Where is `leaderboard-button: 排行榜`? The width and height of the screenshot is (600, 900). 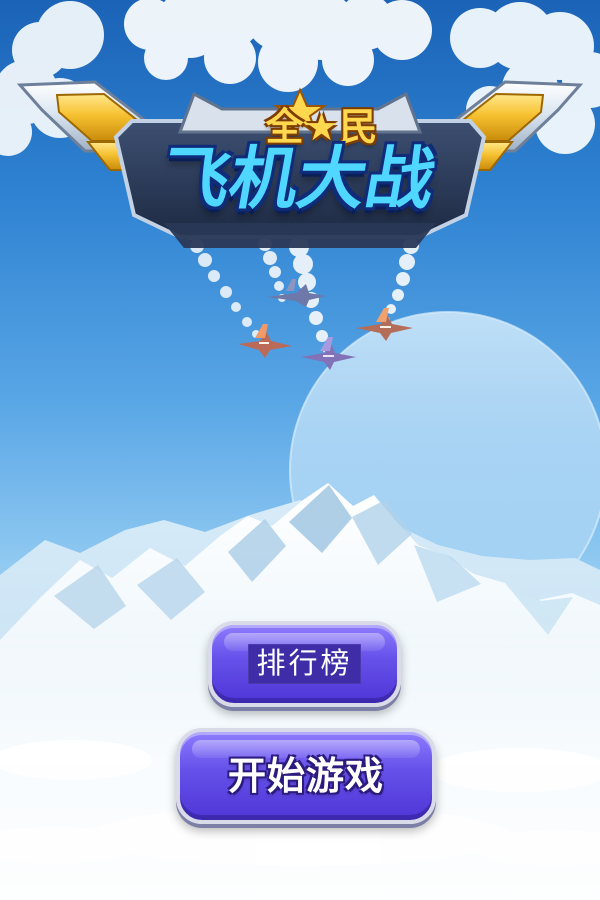
leaderboard-button: 排行榜 is located at coordinates (304, 664).